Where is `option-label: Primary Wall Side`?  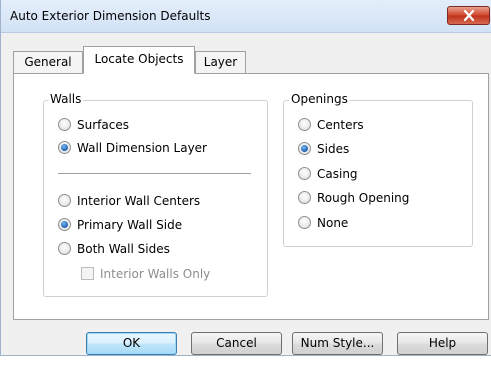 option-label: Primary Wall Side is located at coordinates (130, 225).